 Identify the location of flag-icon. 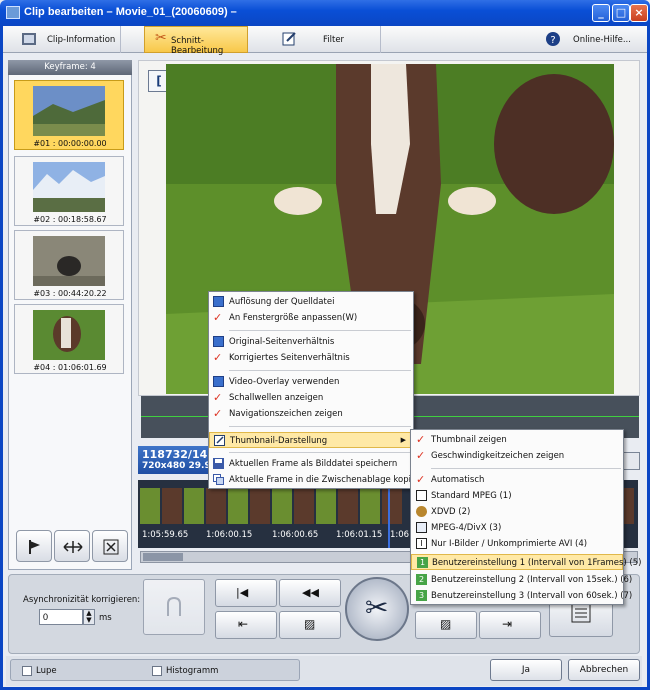
(34, 547).